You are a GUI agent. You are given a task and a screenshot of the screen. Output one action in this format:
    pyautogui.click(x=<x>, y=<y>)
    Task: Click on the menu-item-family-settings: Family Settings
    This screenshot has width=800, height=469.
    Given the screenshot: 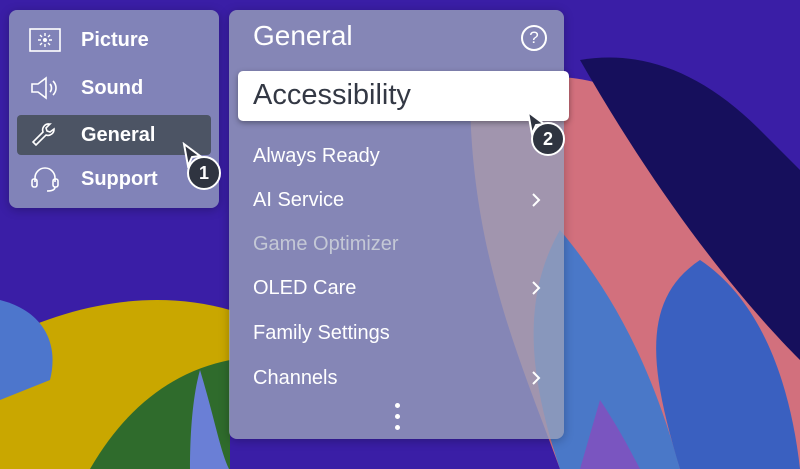 What is the action you would take?
    pyautogui.click(x=398, y=333)
    